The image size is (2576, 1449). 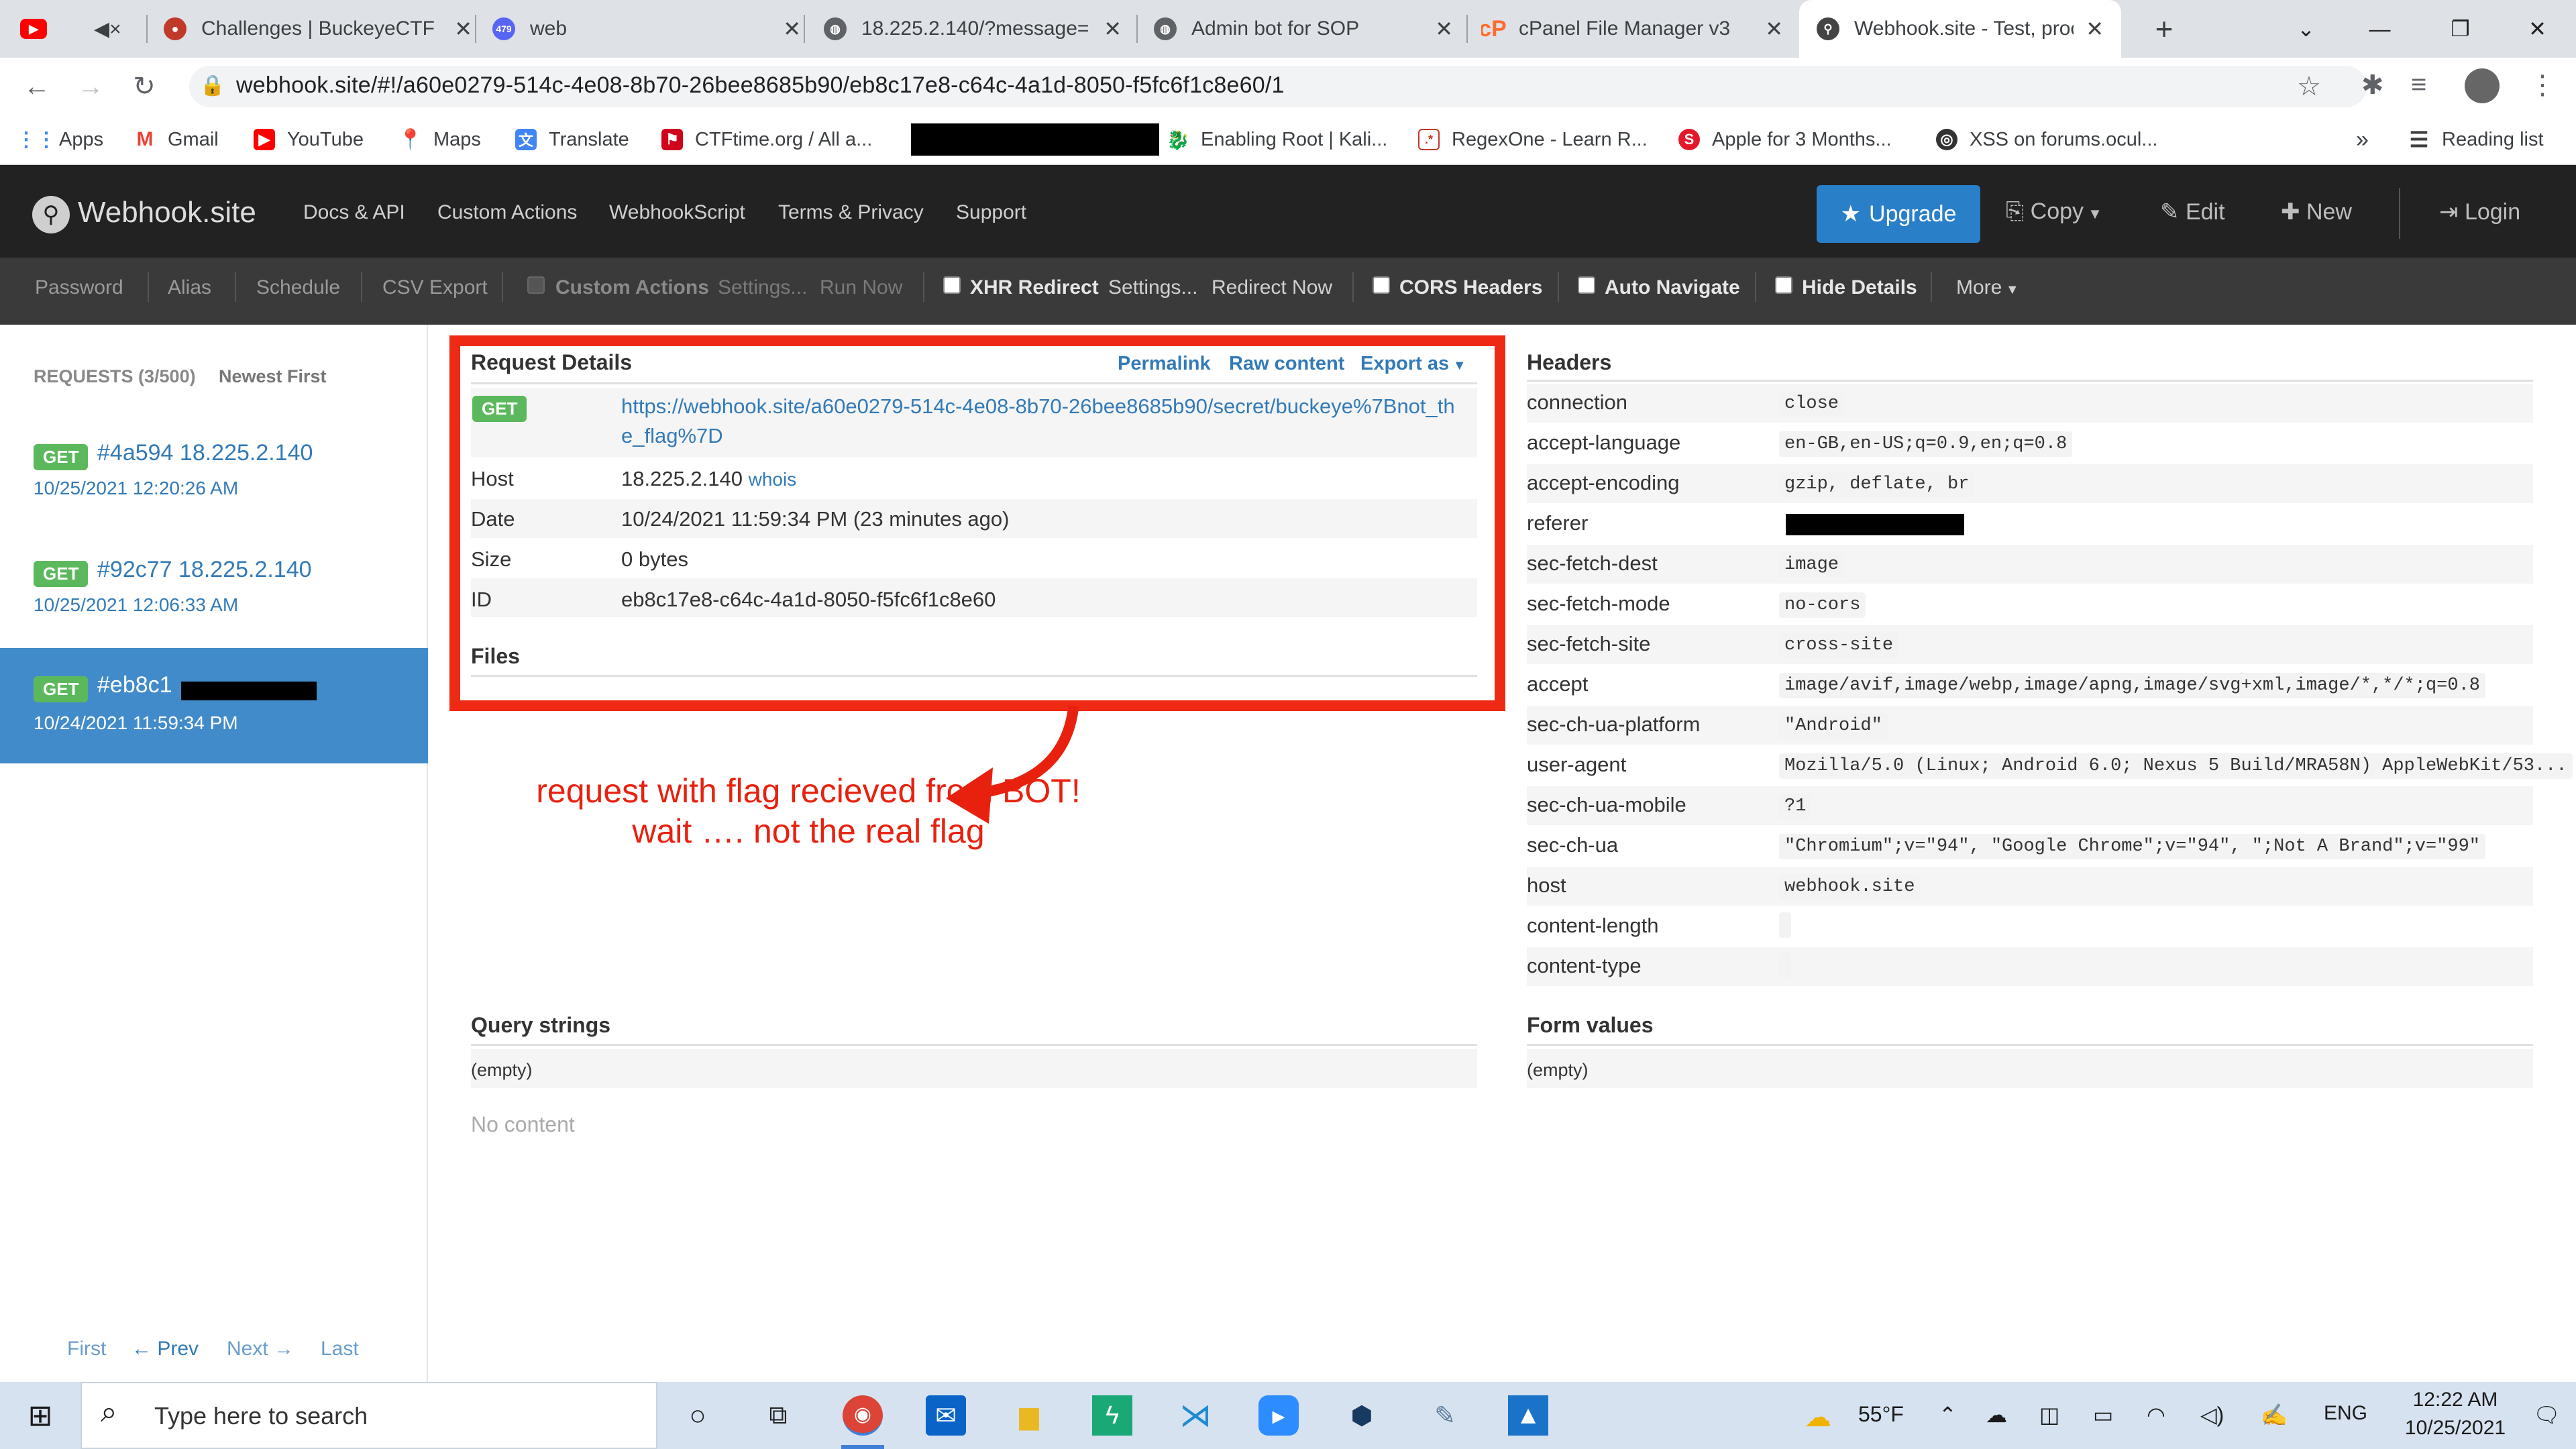 What do you see at coordinates (2030, 644) in the screenshot?
I see `row-bg` at bounding box center [2030, 644].